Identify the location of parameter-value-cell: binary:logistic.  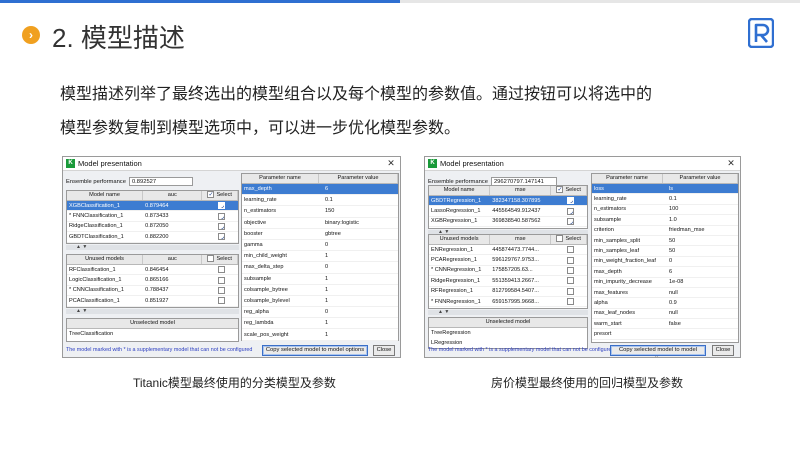
(358, 223).